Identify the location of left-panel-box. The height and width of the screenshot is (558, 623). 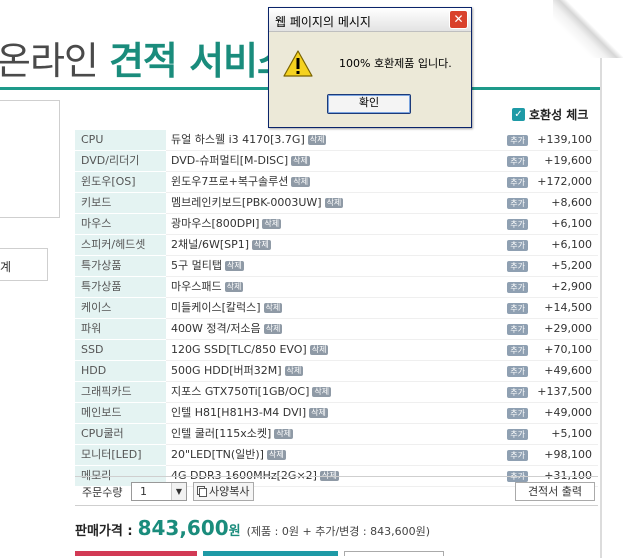
(30, 159).